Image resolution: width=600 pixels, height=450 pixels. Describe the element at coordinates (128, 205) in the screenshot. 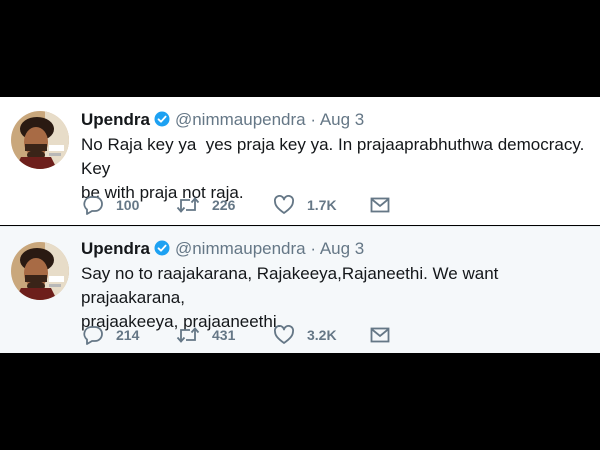

I see `reply-count: 100` at that location.